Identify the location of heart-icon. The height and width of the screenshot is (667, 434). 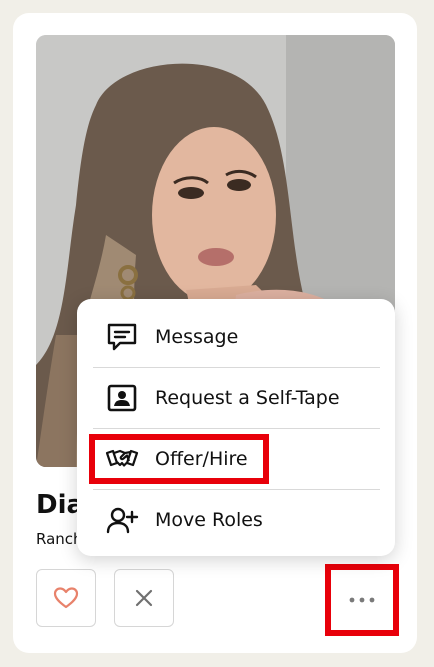
(66, 598).